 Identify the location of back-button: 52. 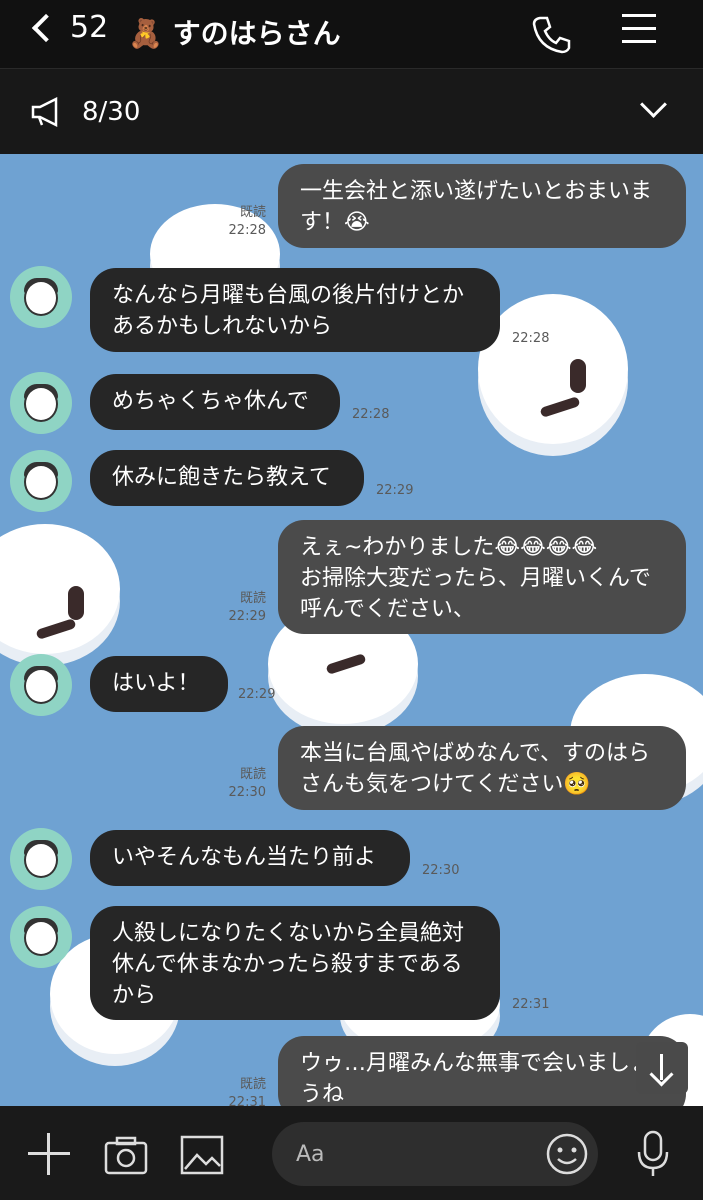
(70, 27).